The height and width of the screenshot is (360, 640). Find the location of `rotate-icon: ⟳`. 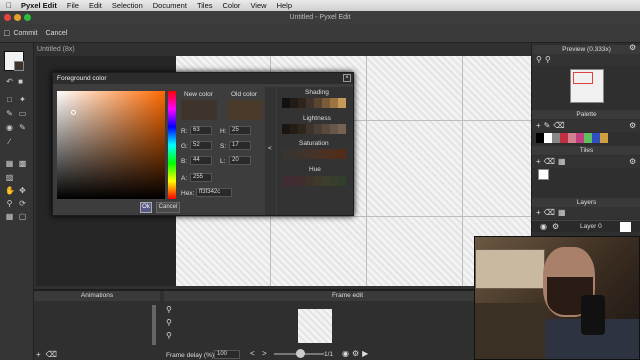

rotate-icon: ⟳ is located at coordinates (22, 203).